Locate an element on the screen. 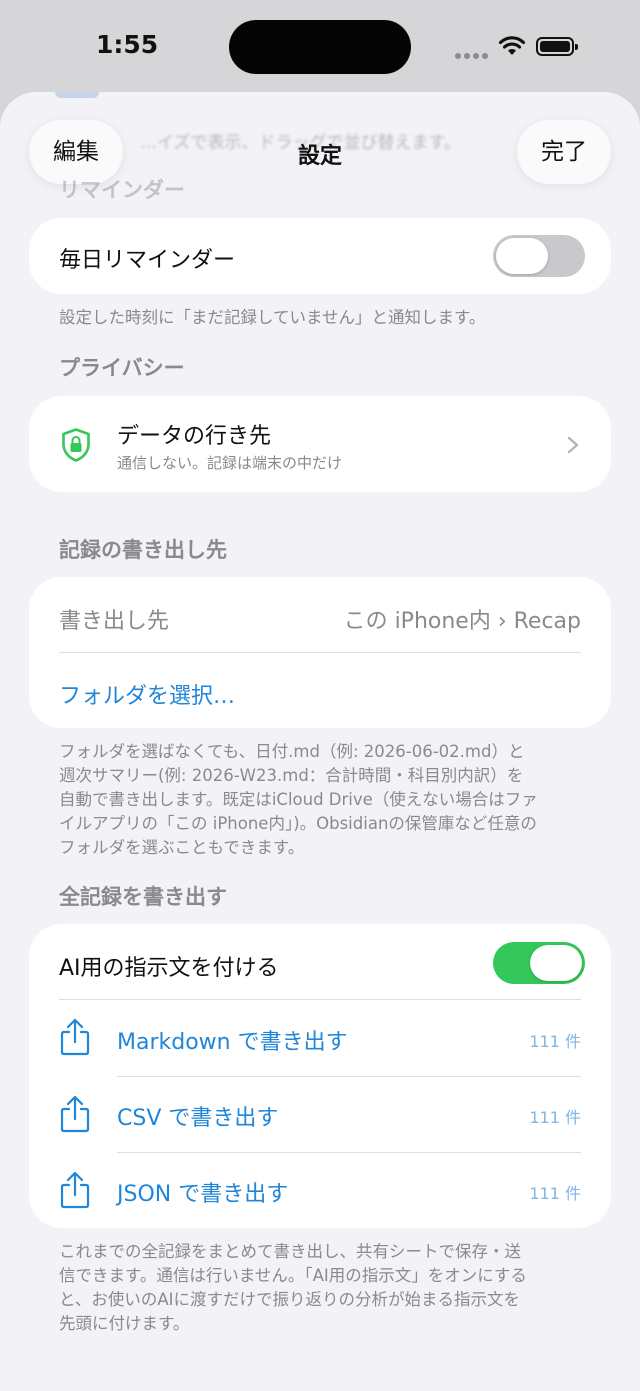 The image size is (640, 1391). privacy-title: データの行き先 is located at coordinates (194, 436).